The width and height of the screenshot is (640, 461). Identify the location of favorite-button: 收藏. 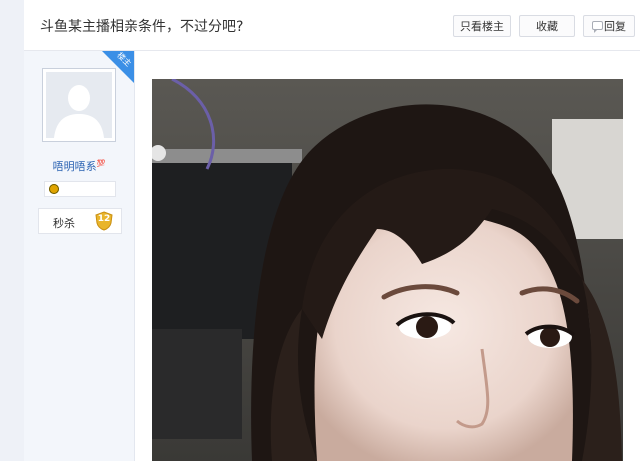
(547, 26).